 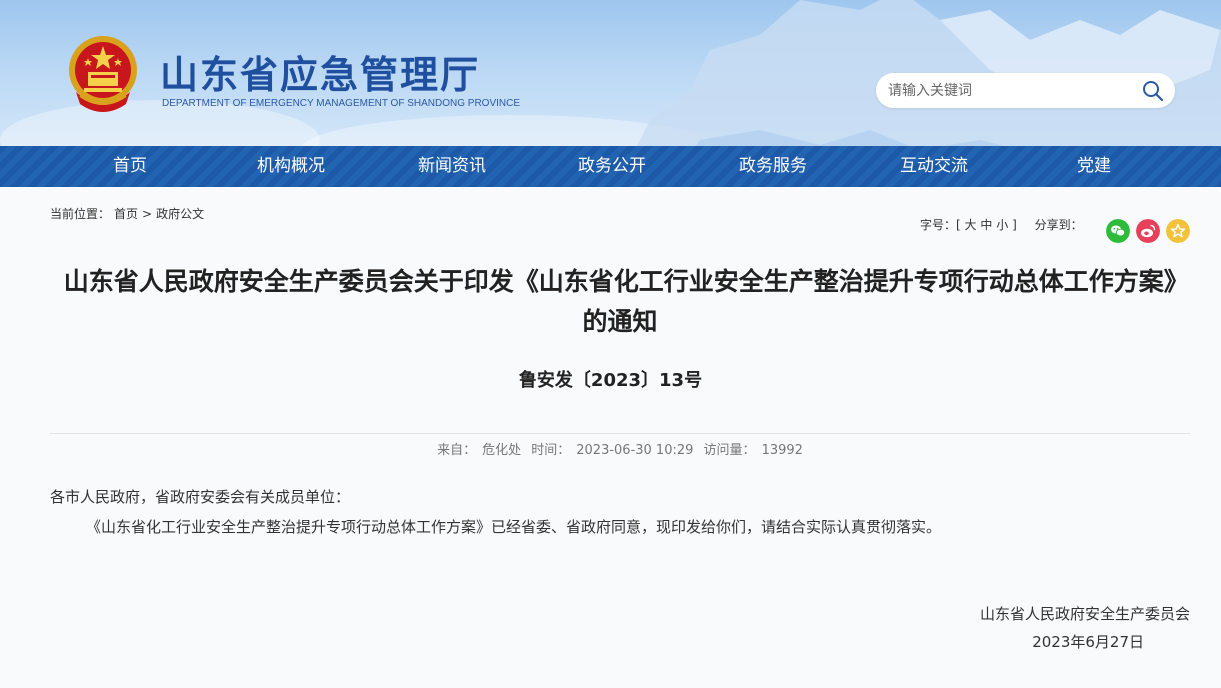 I want to click on nav-item-interaction: 互动交流, so click(x=934, y=166).